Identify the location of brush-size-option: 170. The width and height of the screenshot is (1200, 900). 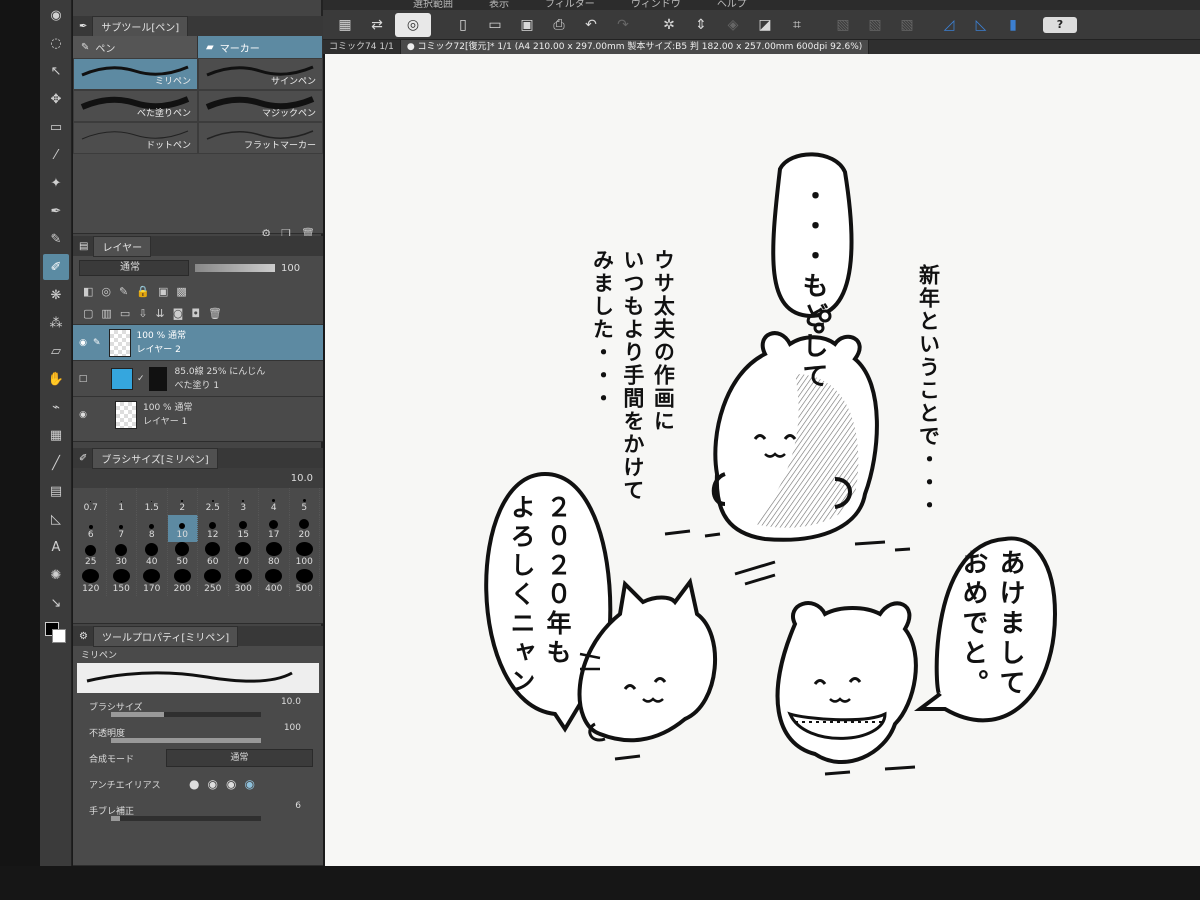
(152, 582).